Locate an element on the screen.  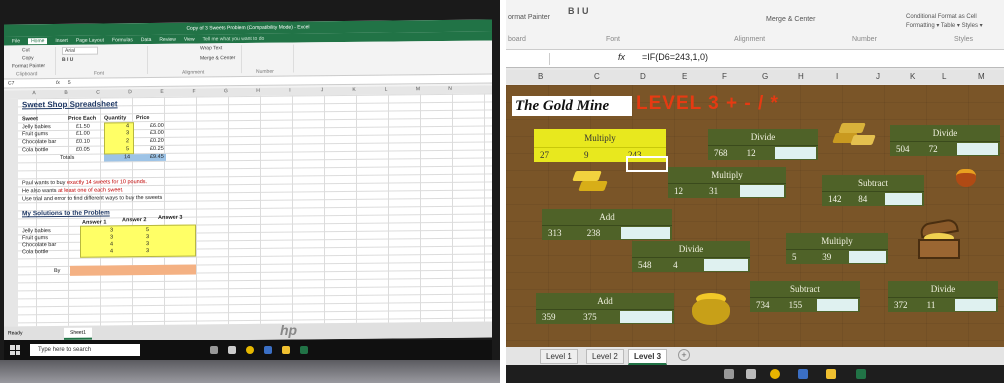
wrap-text-button: Wrap Text is located at coordinates (211, 48).